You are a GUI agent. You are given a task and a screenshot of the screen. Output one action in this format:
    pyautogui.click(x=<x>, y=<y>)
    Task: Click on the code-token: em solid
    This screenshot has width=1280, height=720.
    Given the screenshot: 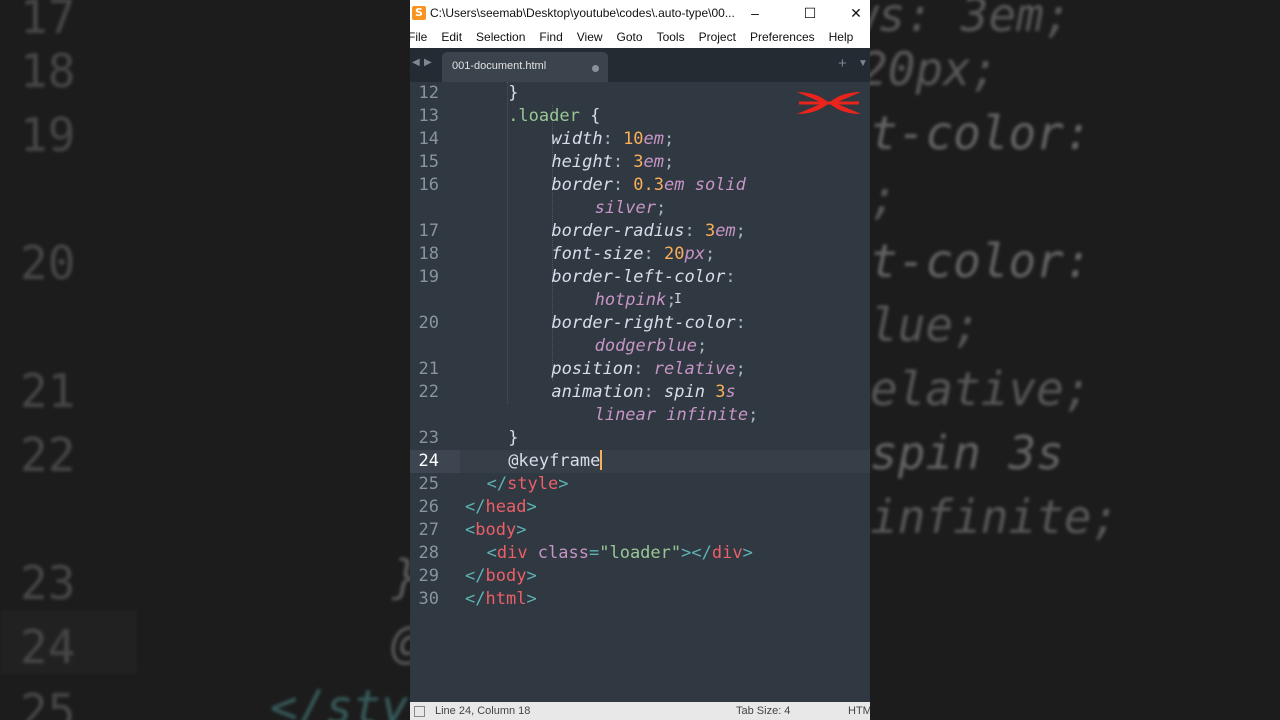 What is the action you would take?
    pyautogui.click(x=705, y=185)
    